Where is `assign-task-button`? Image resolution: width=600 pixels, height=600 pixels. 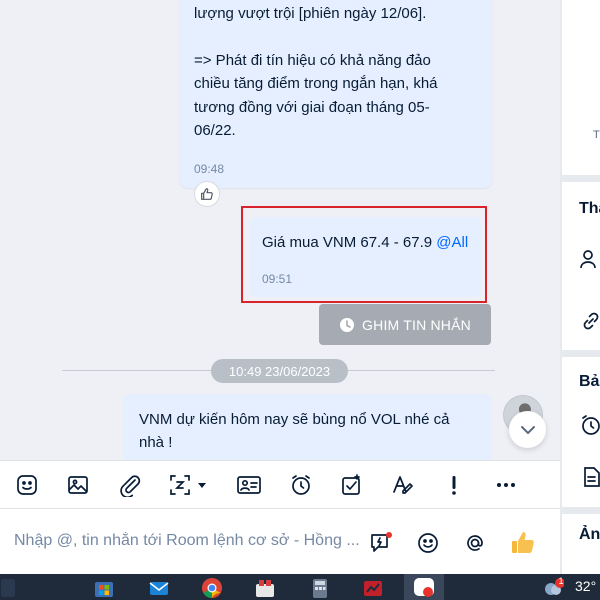
assign-task-button is located at coordinates (352, 485).